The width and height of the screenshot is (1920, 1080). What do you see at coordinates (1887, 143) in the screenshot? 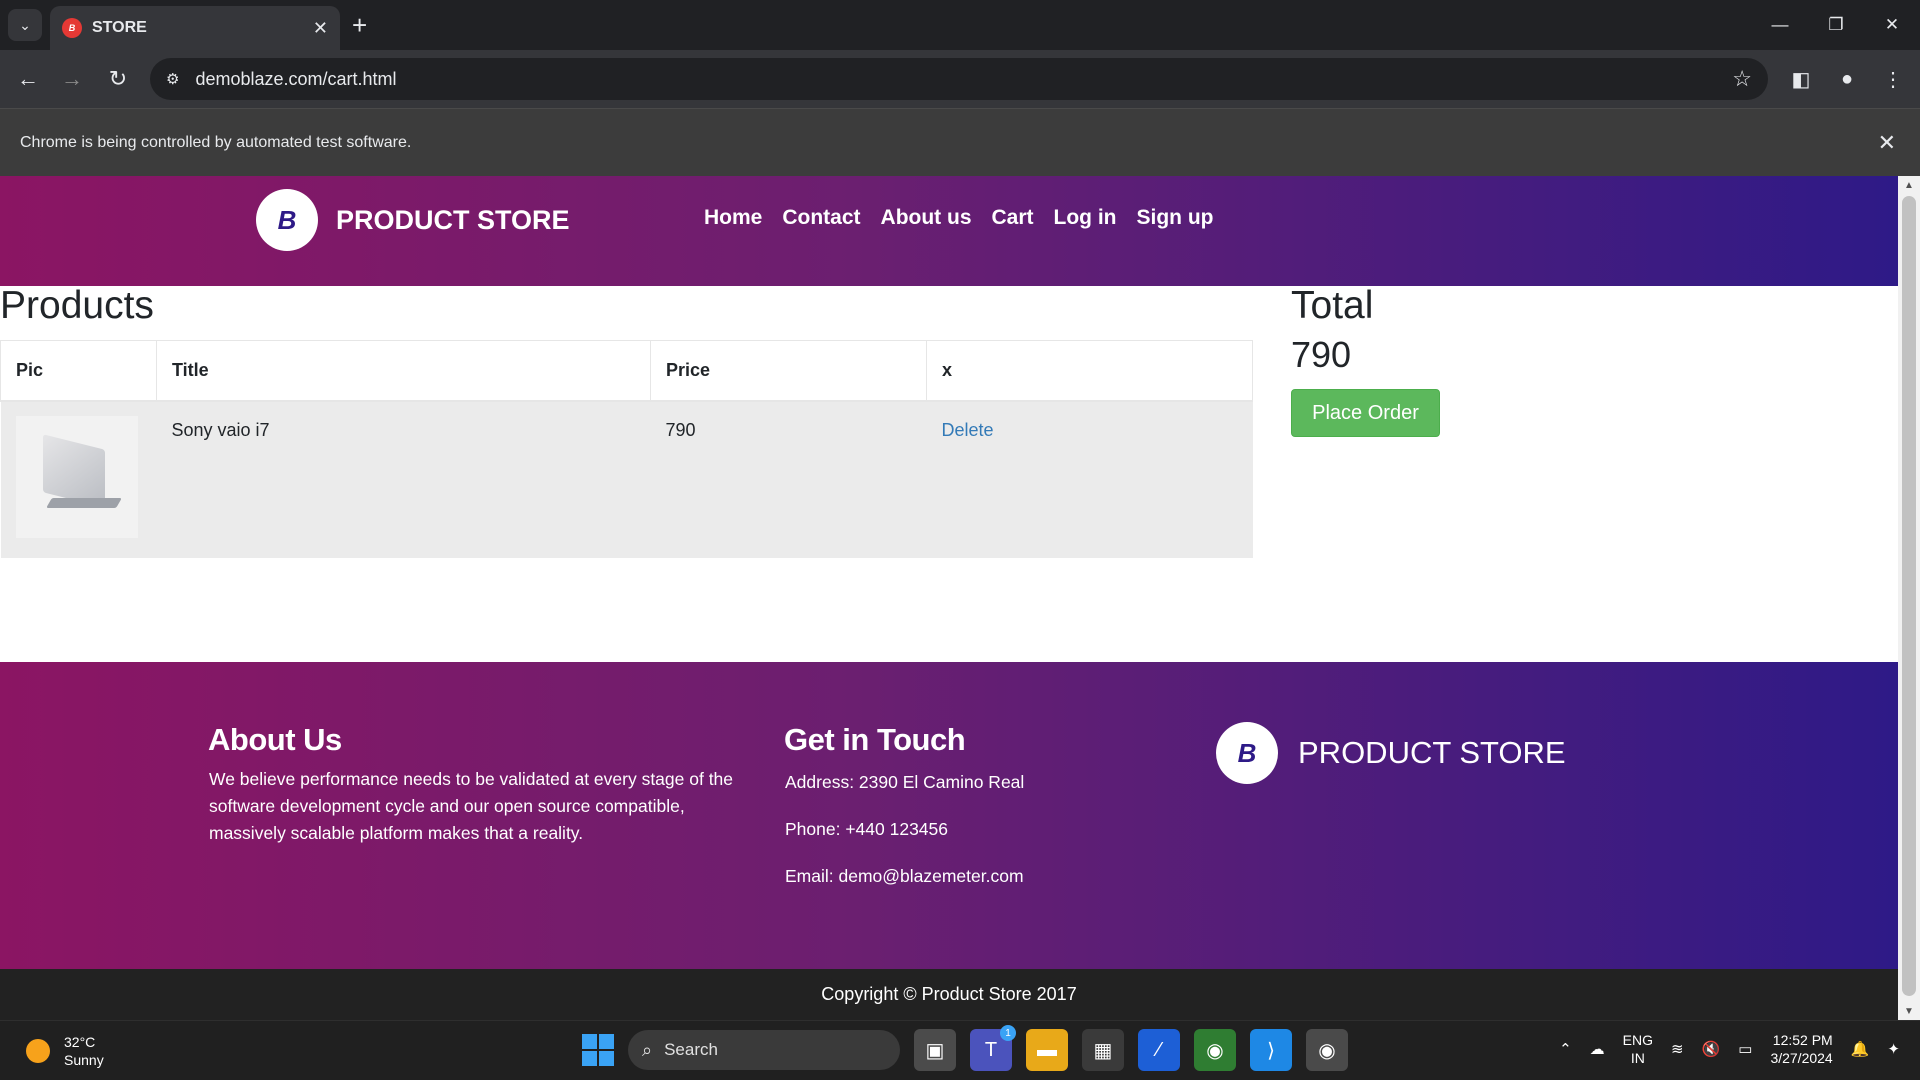
I see `close-icon: ✕` at bounding box center [1887, 143].